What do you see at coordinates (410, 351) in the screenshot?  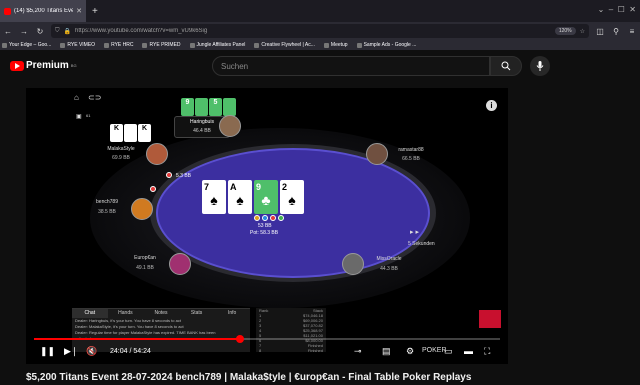 I see `settings-icon: ⚙` at bounding box center [410, 351].